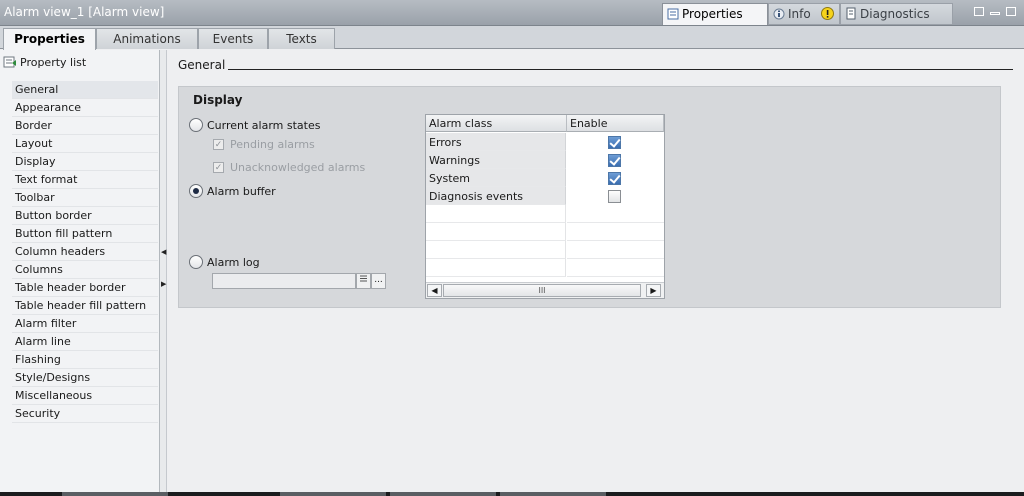 The width and height of the screenshot is (1024, 496). What do you see at coordinates (85, 162) in the screenshot?
I see `sidebar-item-display: Display` at bounding box center [85, 162].